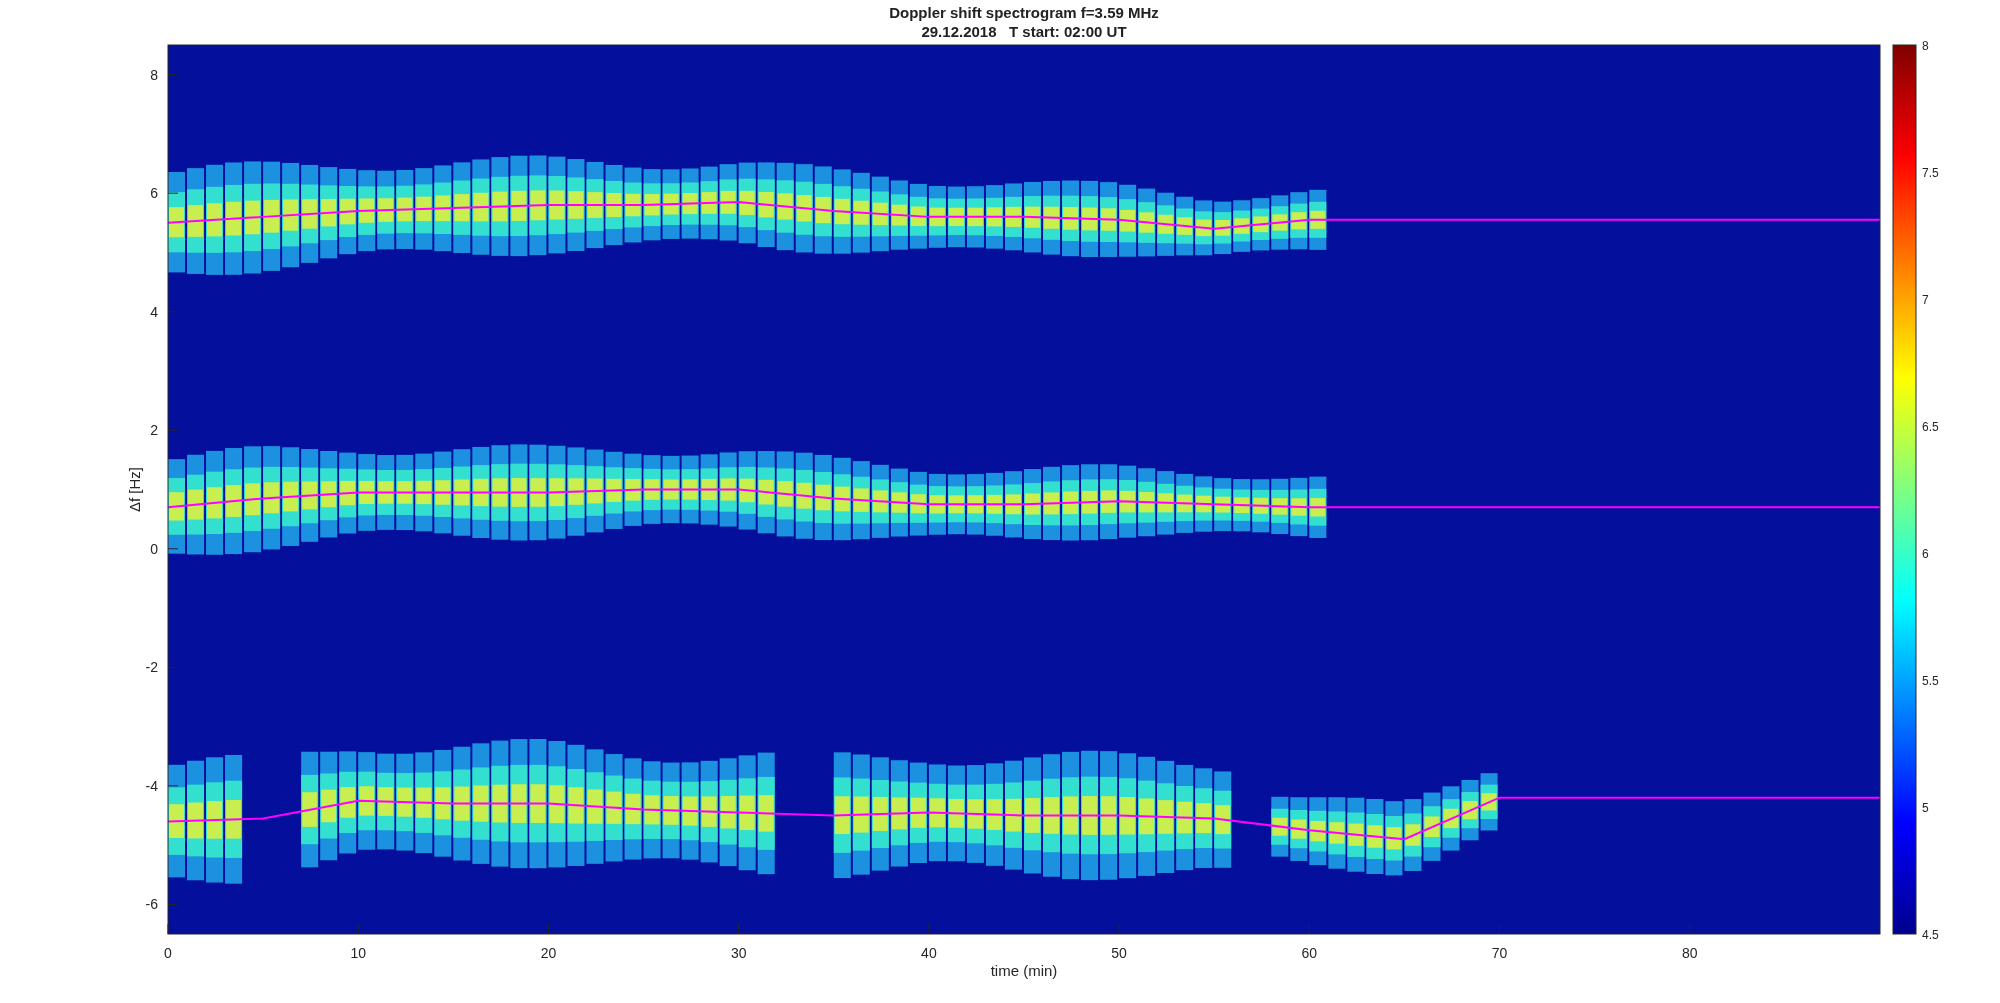 This screenshot has width=2000, height=1003. I want to click on x-tick-label: 60, so click(1309, 953).